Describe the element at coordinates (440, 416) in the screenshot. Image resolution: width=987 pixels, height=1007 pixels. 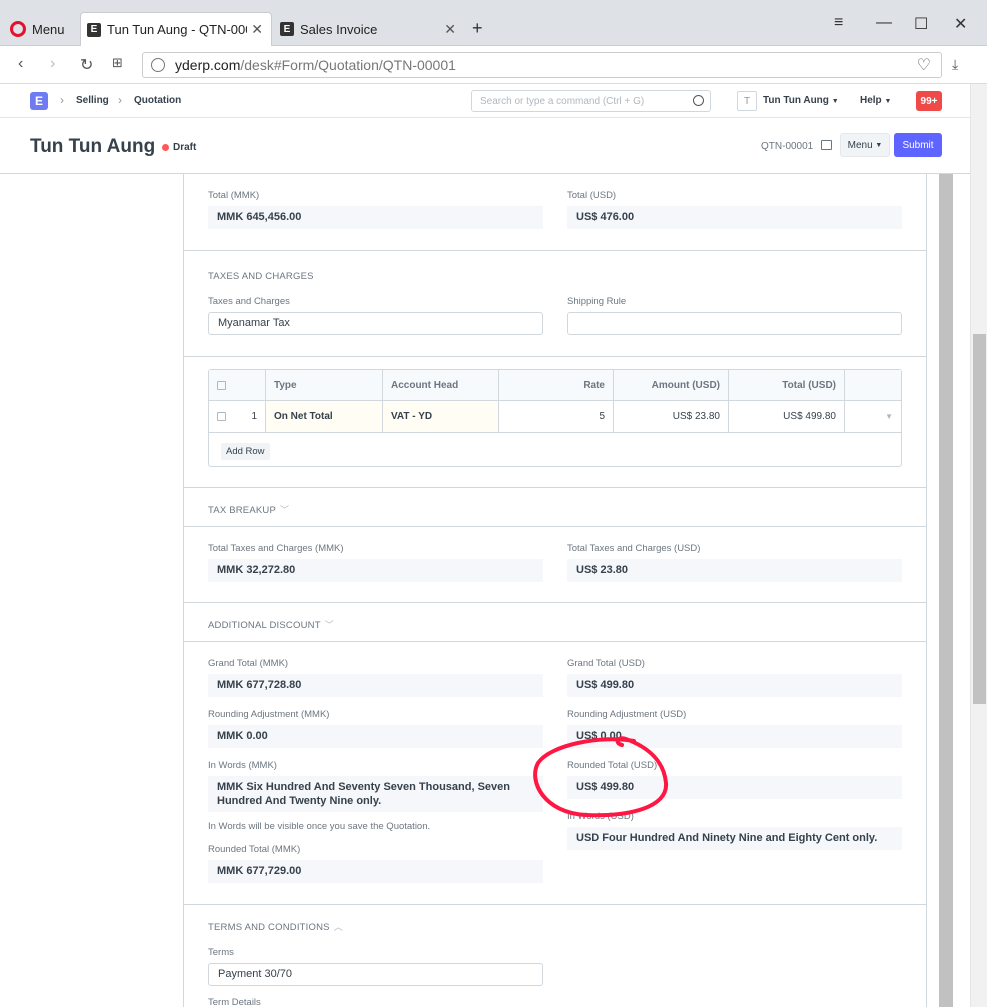
I see `cell-account-head: VAT - YD` at that location.